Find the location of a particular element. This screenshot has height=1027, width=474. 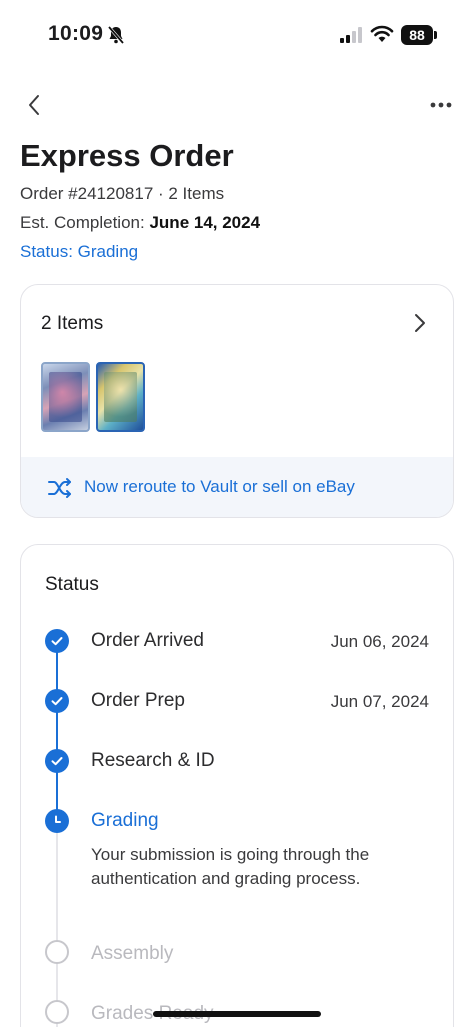

timeline-pending-line is located at coordinates (57, 930).